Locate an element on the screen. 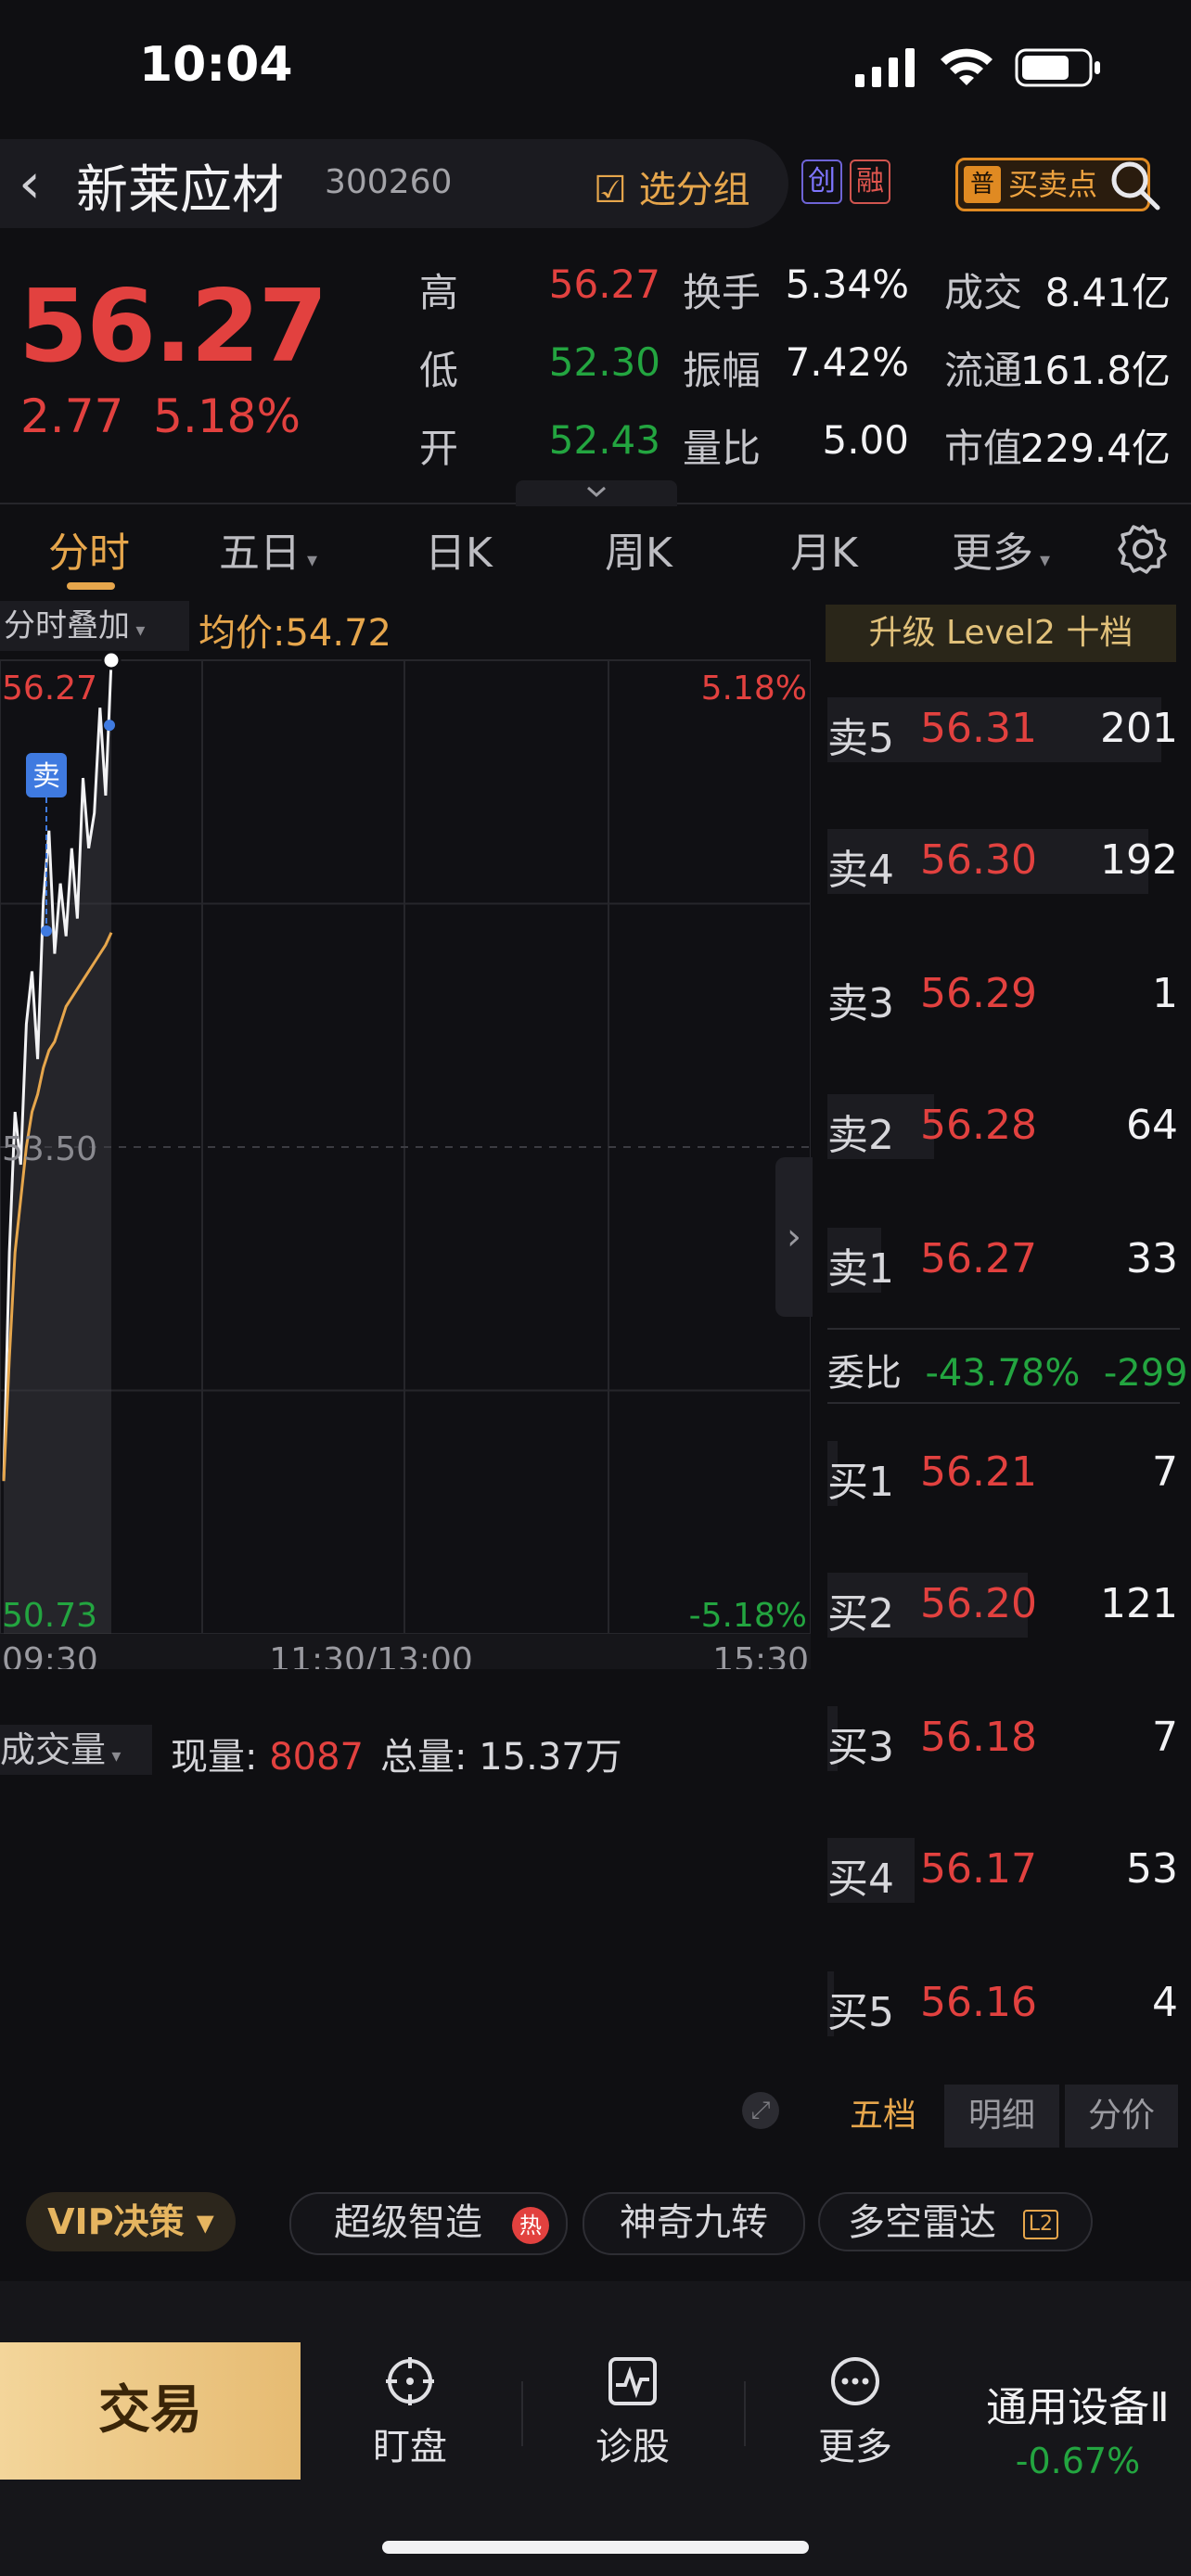 The image size is (1191, 2576). current-volume: 现量: 8087 is located at coordinates (267, 1753).